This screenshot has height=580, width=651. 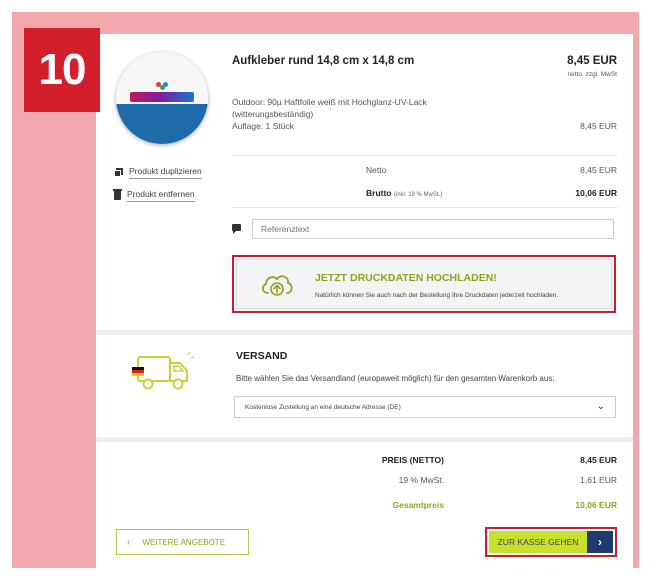 I want to click on price-note: netto, zzgl. MwSt, so click(x=592, y=74).